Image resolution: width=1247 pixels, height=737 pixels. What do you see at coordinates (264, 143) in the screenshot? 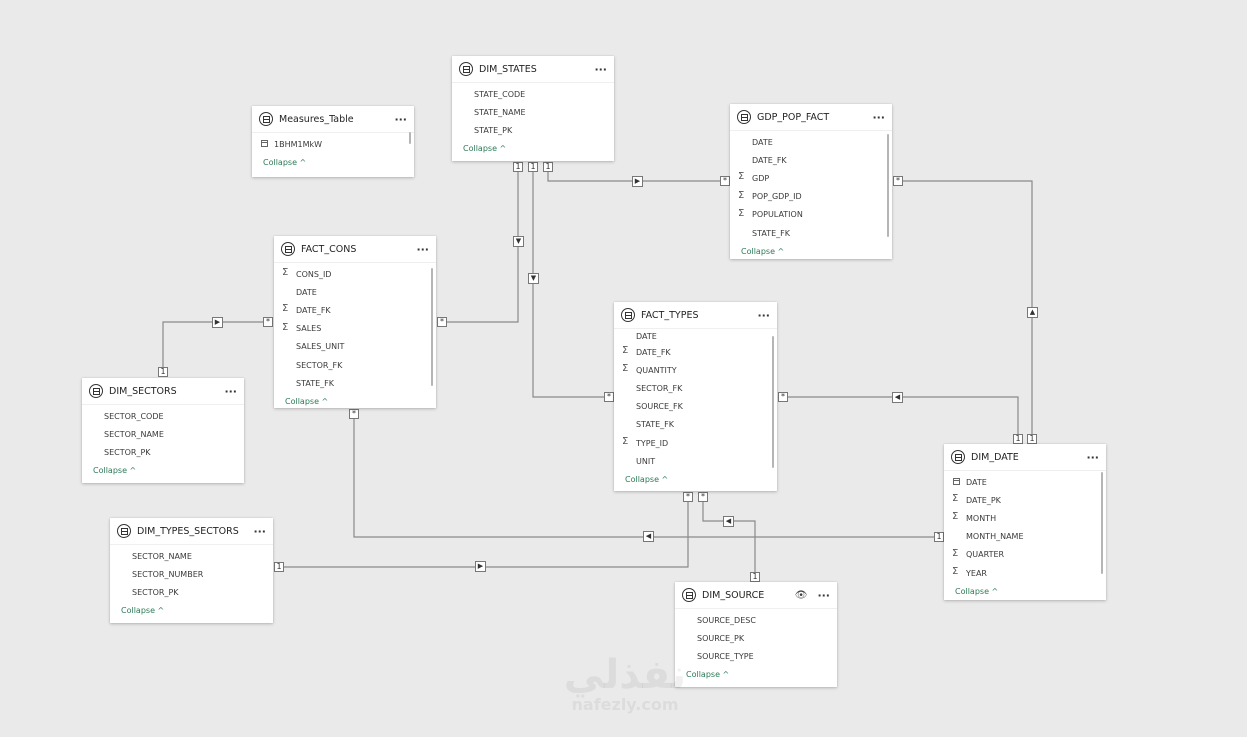
I see `calculator-icon` at bounding box center [264, 143].